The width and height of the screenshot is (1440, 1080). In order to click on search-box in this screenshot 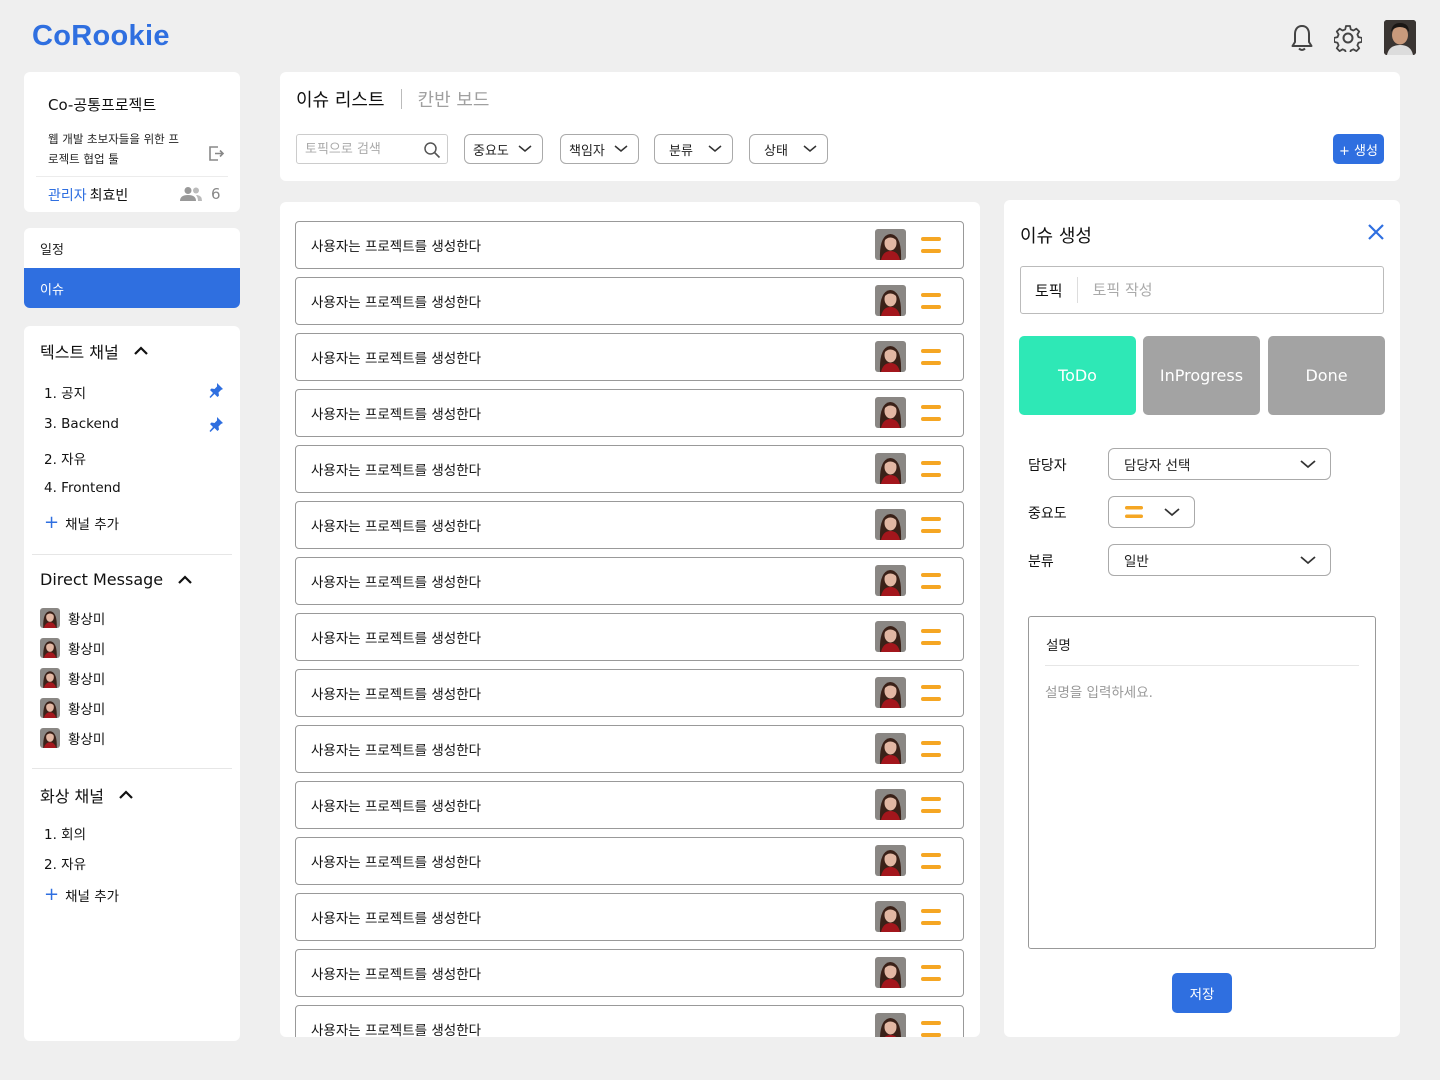, I will do `click(372, 149)`.